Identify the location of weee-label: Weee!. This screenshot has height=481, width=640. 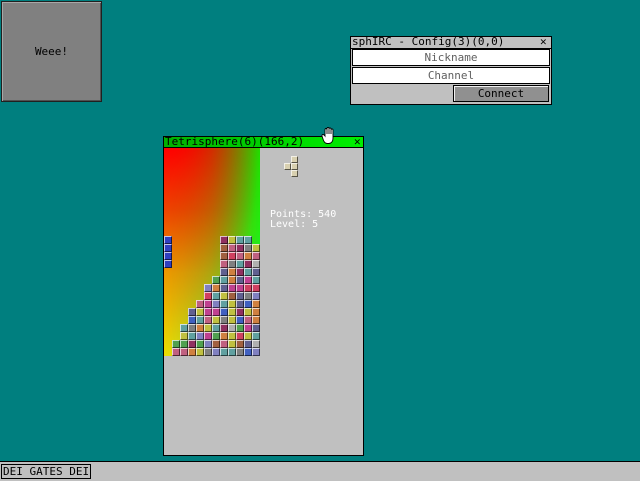
(51, 51).